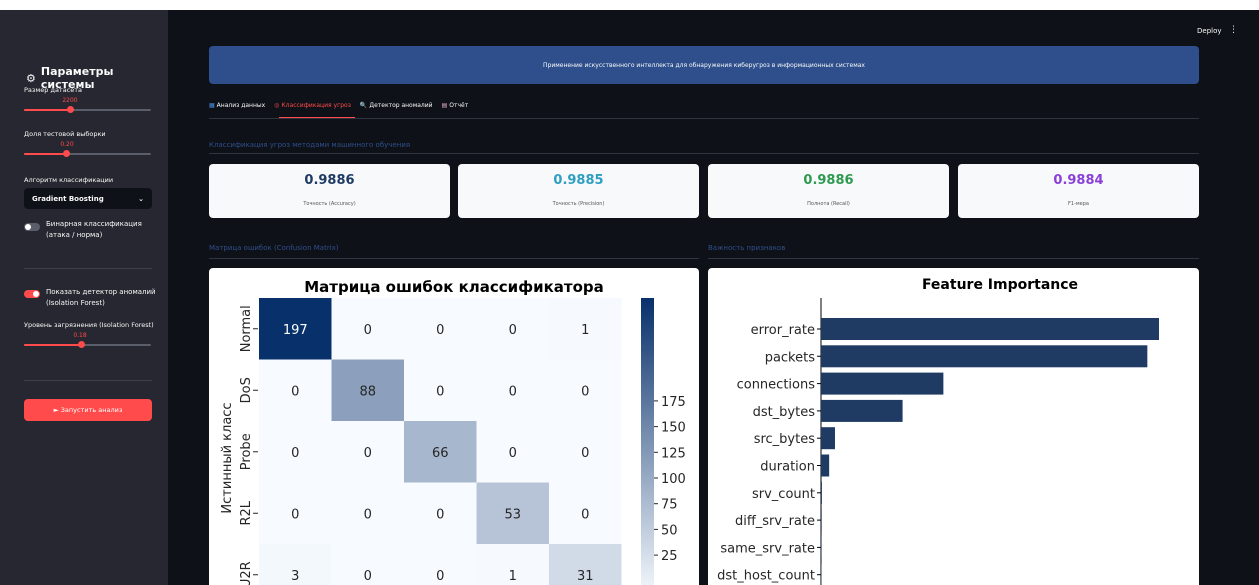 The width and height of the screenshot is (1259, 585). Describe the element at coordinates (585, 576) in the screenshot. I see `cell-value: 31` at that location.